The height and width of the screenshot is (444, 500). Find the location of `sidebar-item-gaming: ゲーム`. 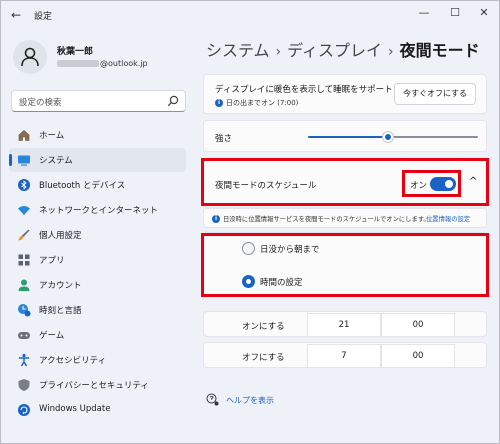

sidebar-item-gaming: ゲーム is located at coordinates (97, 335).